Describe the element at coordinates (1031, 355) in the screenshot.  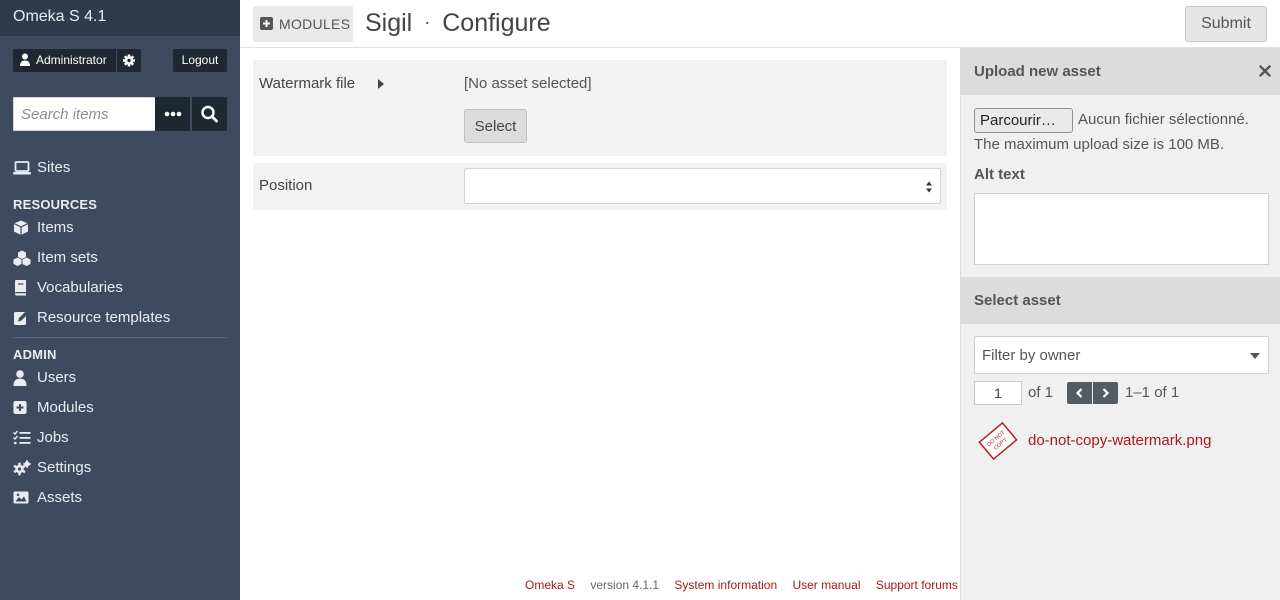
I see `owner-filter-label: Filter by owner` at that location.